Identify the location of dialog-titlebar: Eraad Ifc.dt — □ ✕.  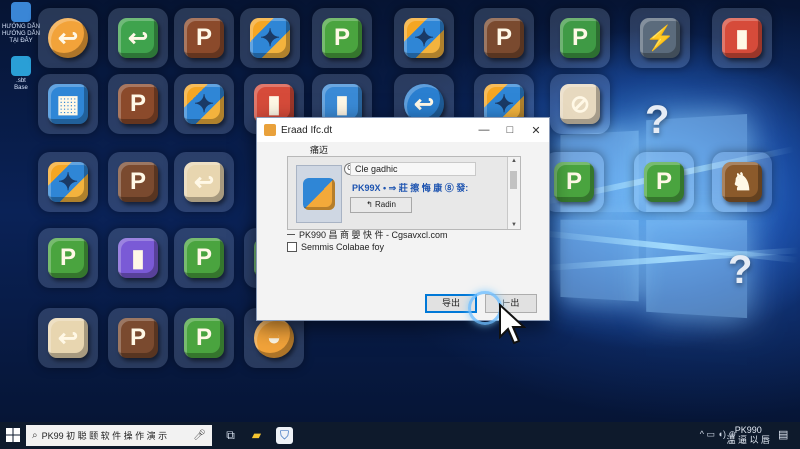
(403, 130).